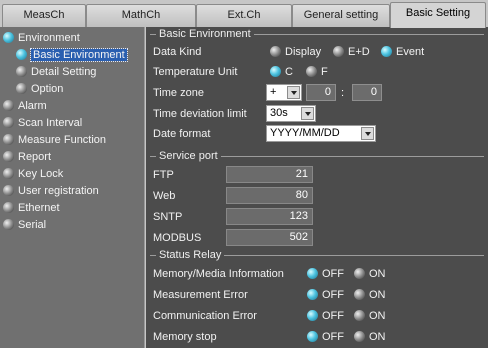 This screenshot has width=488, height=348. Describe the element at coordinates (218, 274) in the screenshot. I see `relay-label-memory-media: Memory/Media Information` at that location.